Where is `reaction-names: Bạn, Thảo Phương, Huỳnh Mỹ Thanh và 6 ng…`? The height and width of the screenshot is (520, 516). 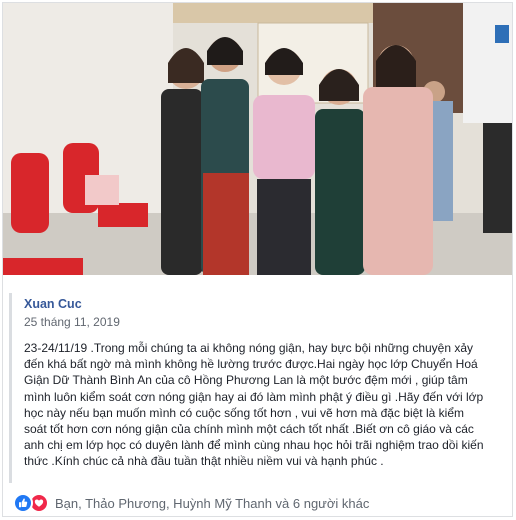 reaction-names: Bạn, Thảo Phương, Huỳnh Mỹ Thanh và 6 ng… is located at coordinates (212, 503).